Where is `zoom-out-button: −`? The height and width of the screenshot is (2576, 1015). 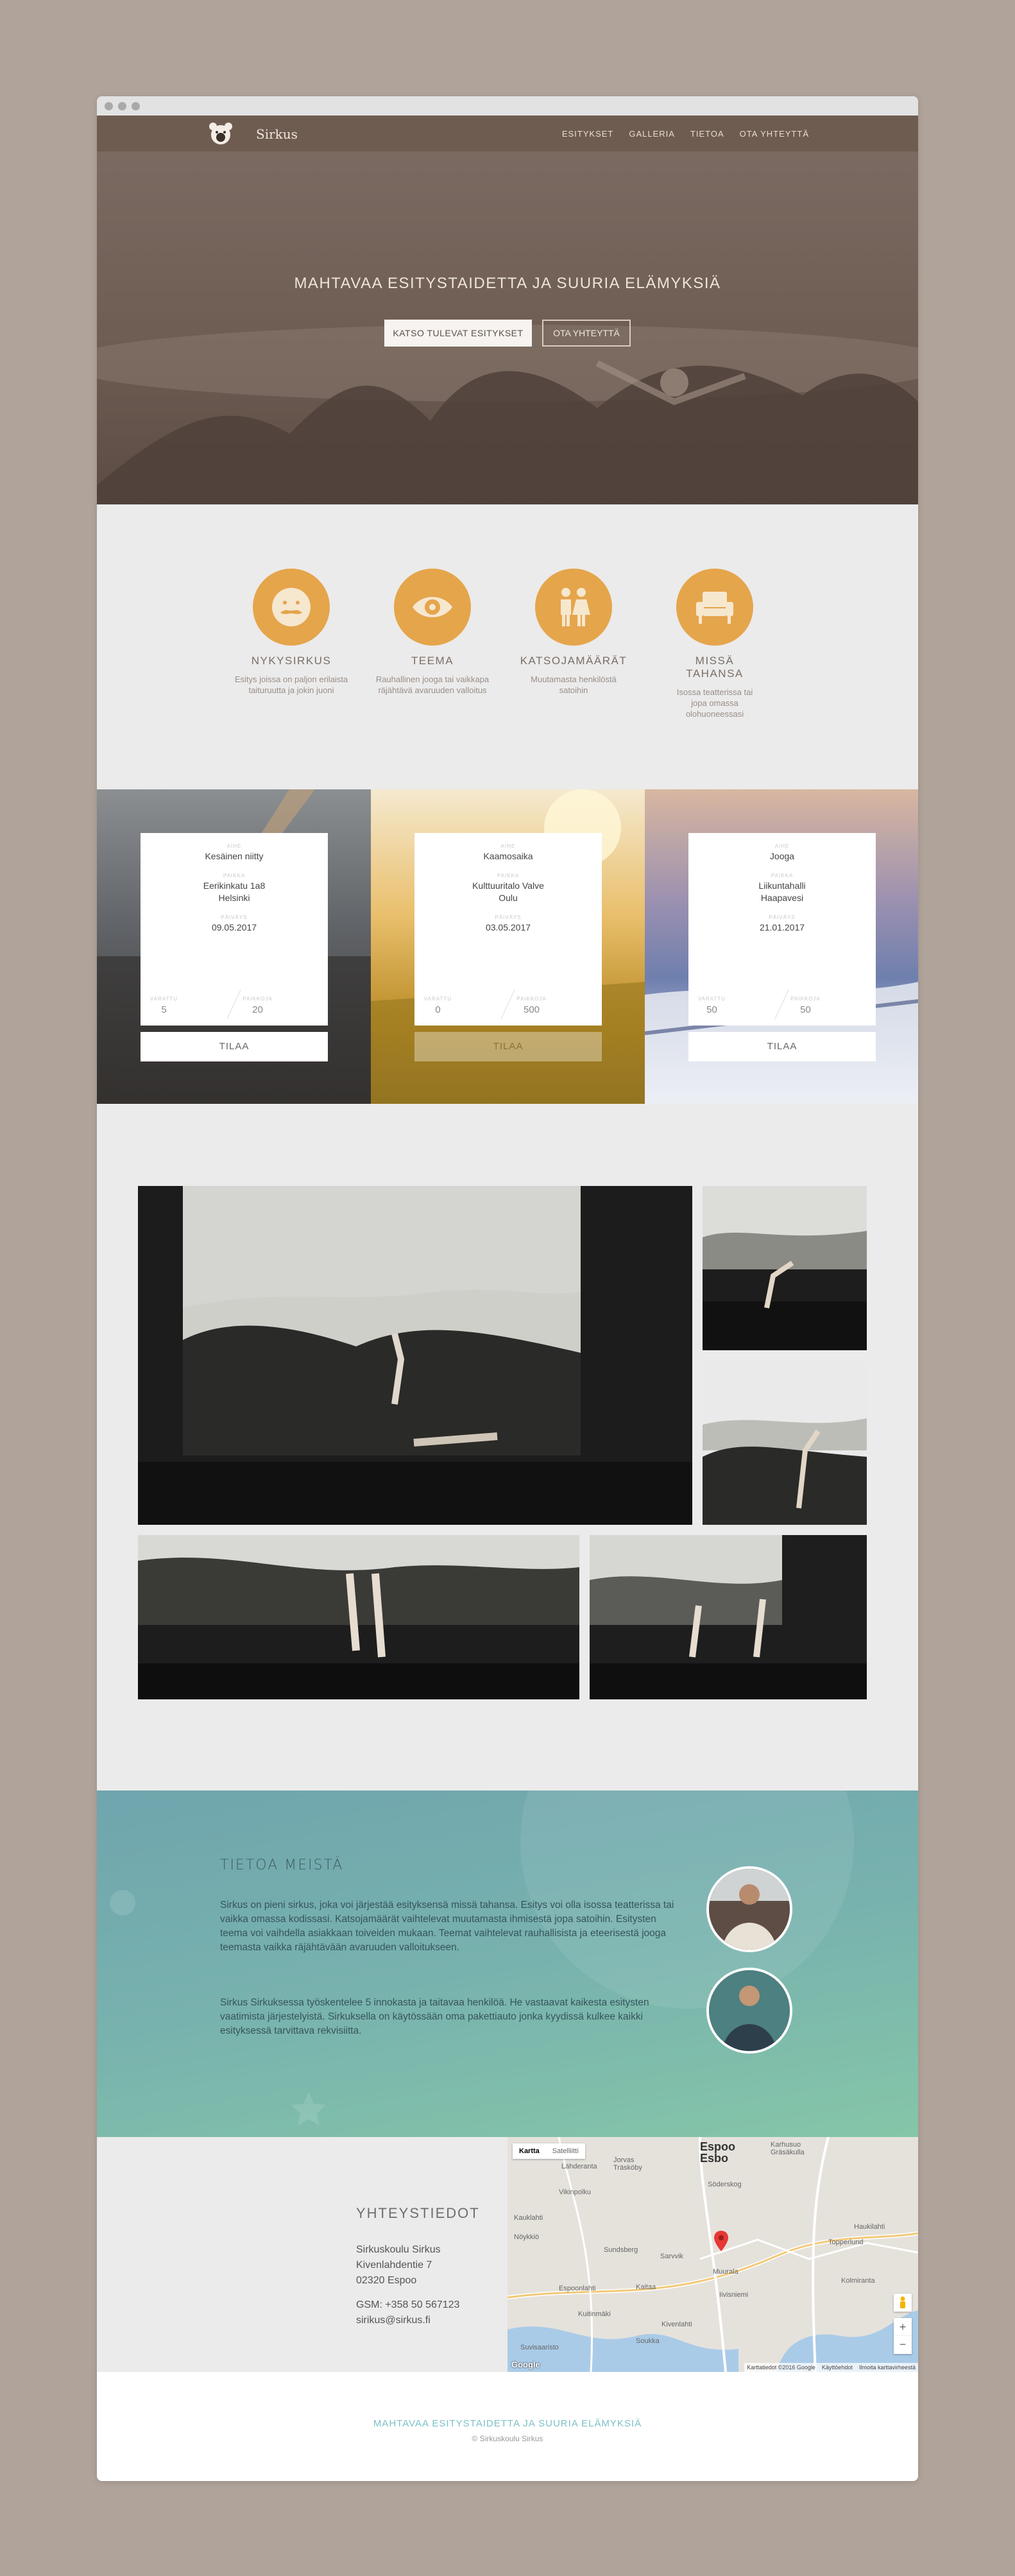
zoom-out-button: − is located at coordinates (903, 2345).